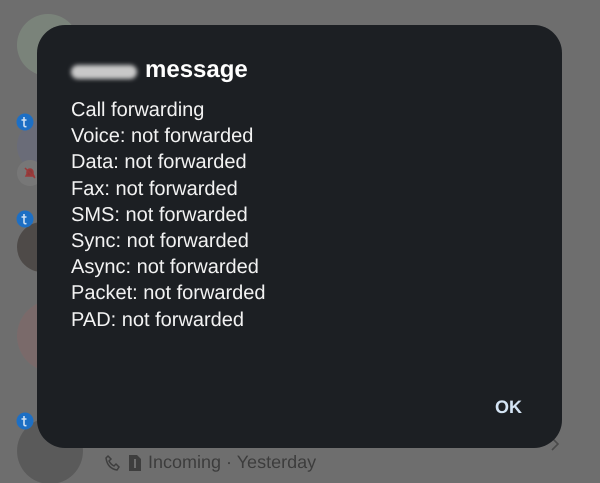 Image resolution: width=600 pixels, height=483 pixels. Describe the element at coordinates (169, 293) in the screenshot. I see `message-line: Packet: not forwarded` at that location.